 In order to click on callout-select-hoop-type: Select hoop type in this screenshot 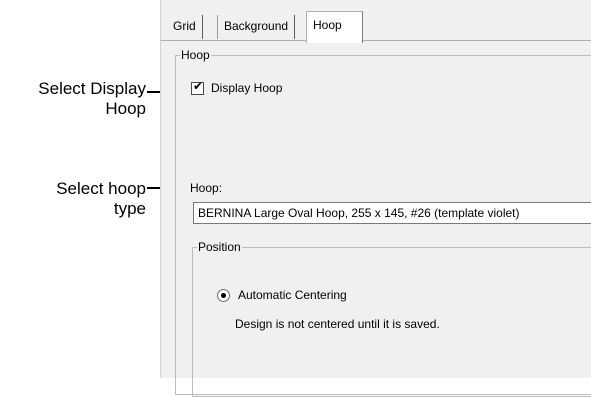, I will do `click(101, 199)`.